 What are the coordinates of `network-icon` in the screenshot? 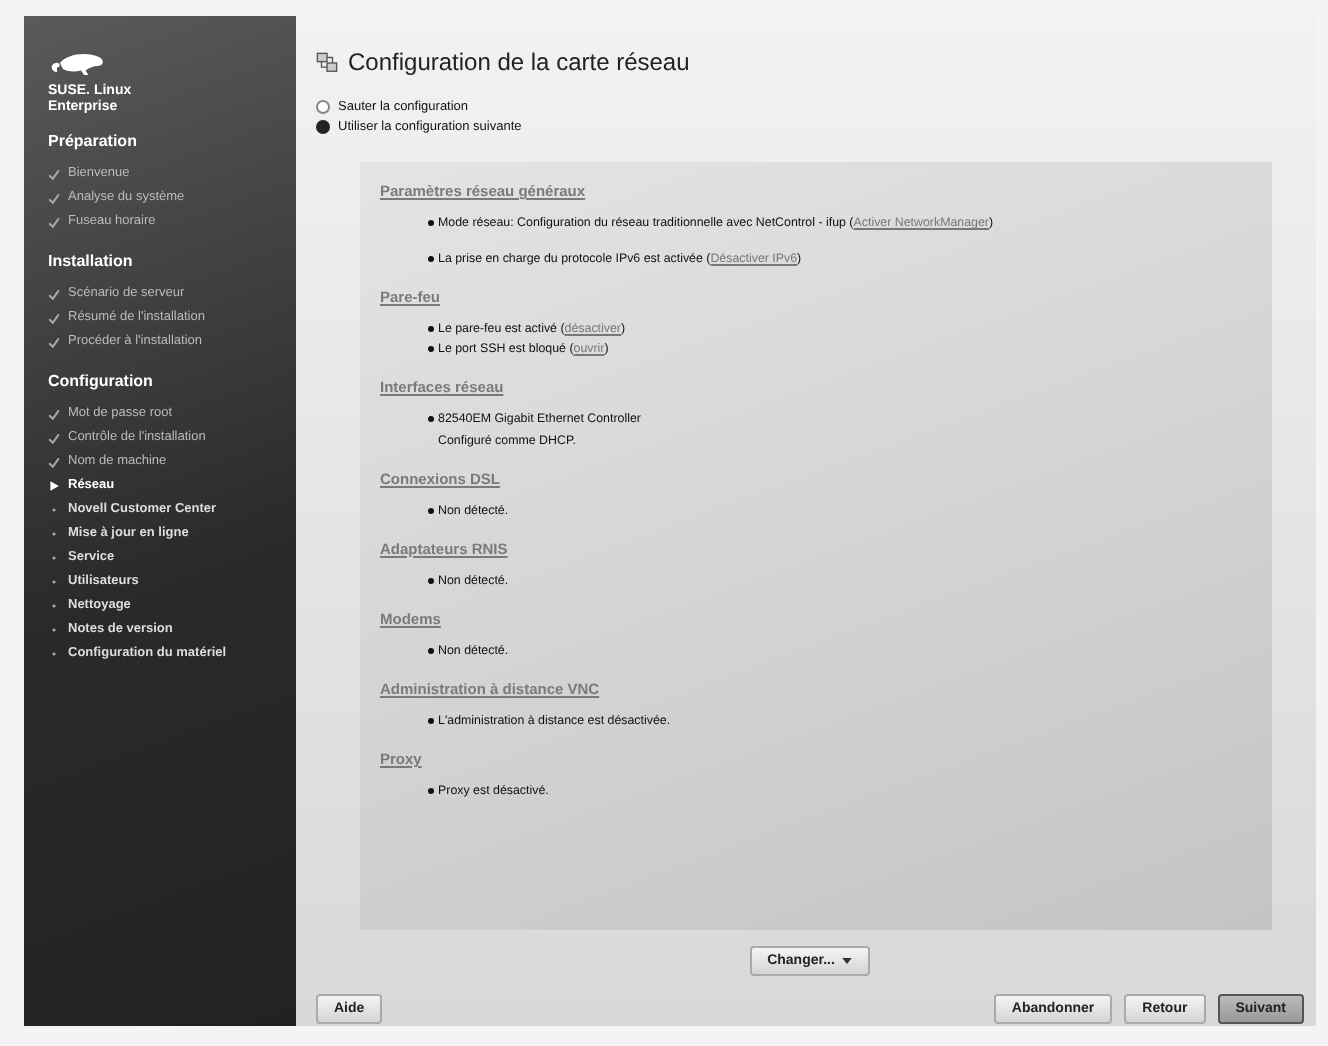 It's located at (327, 62).